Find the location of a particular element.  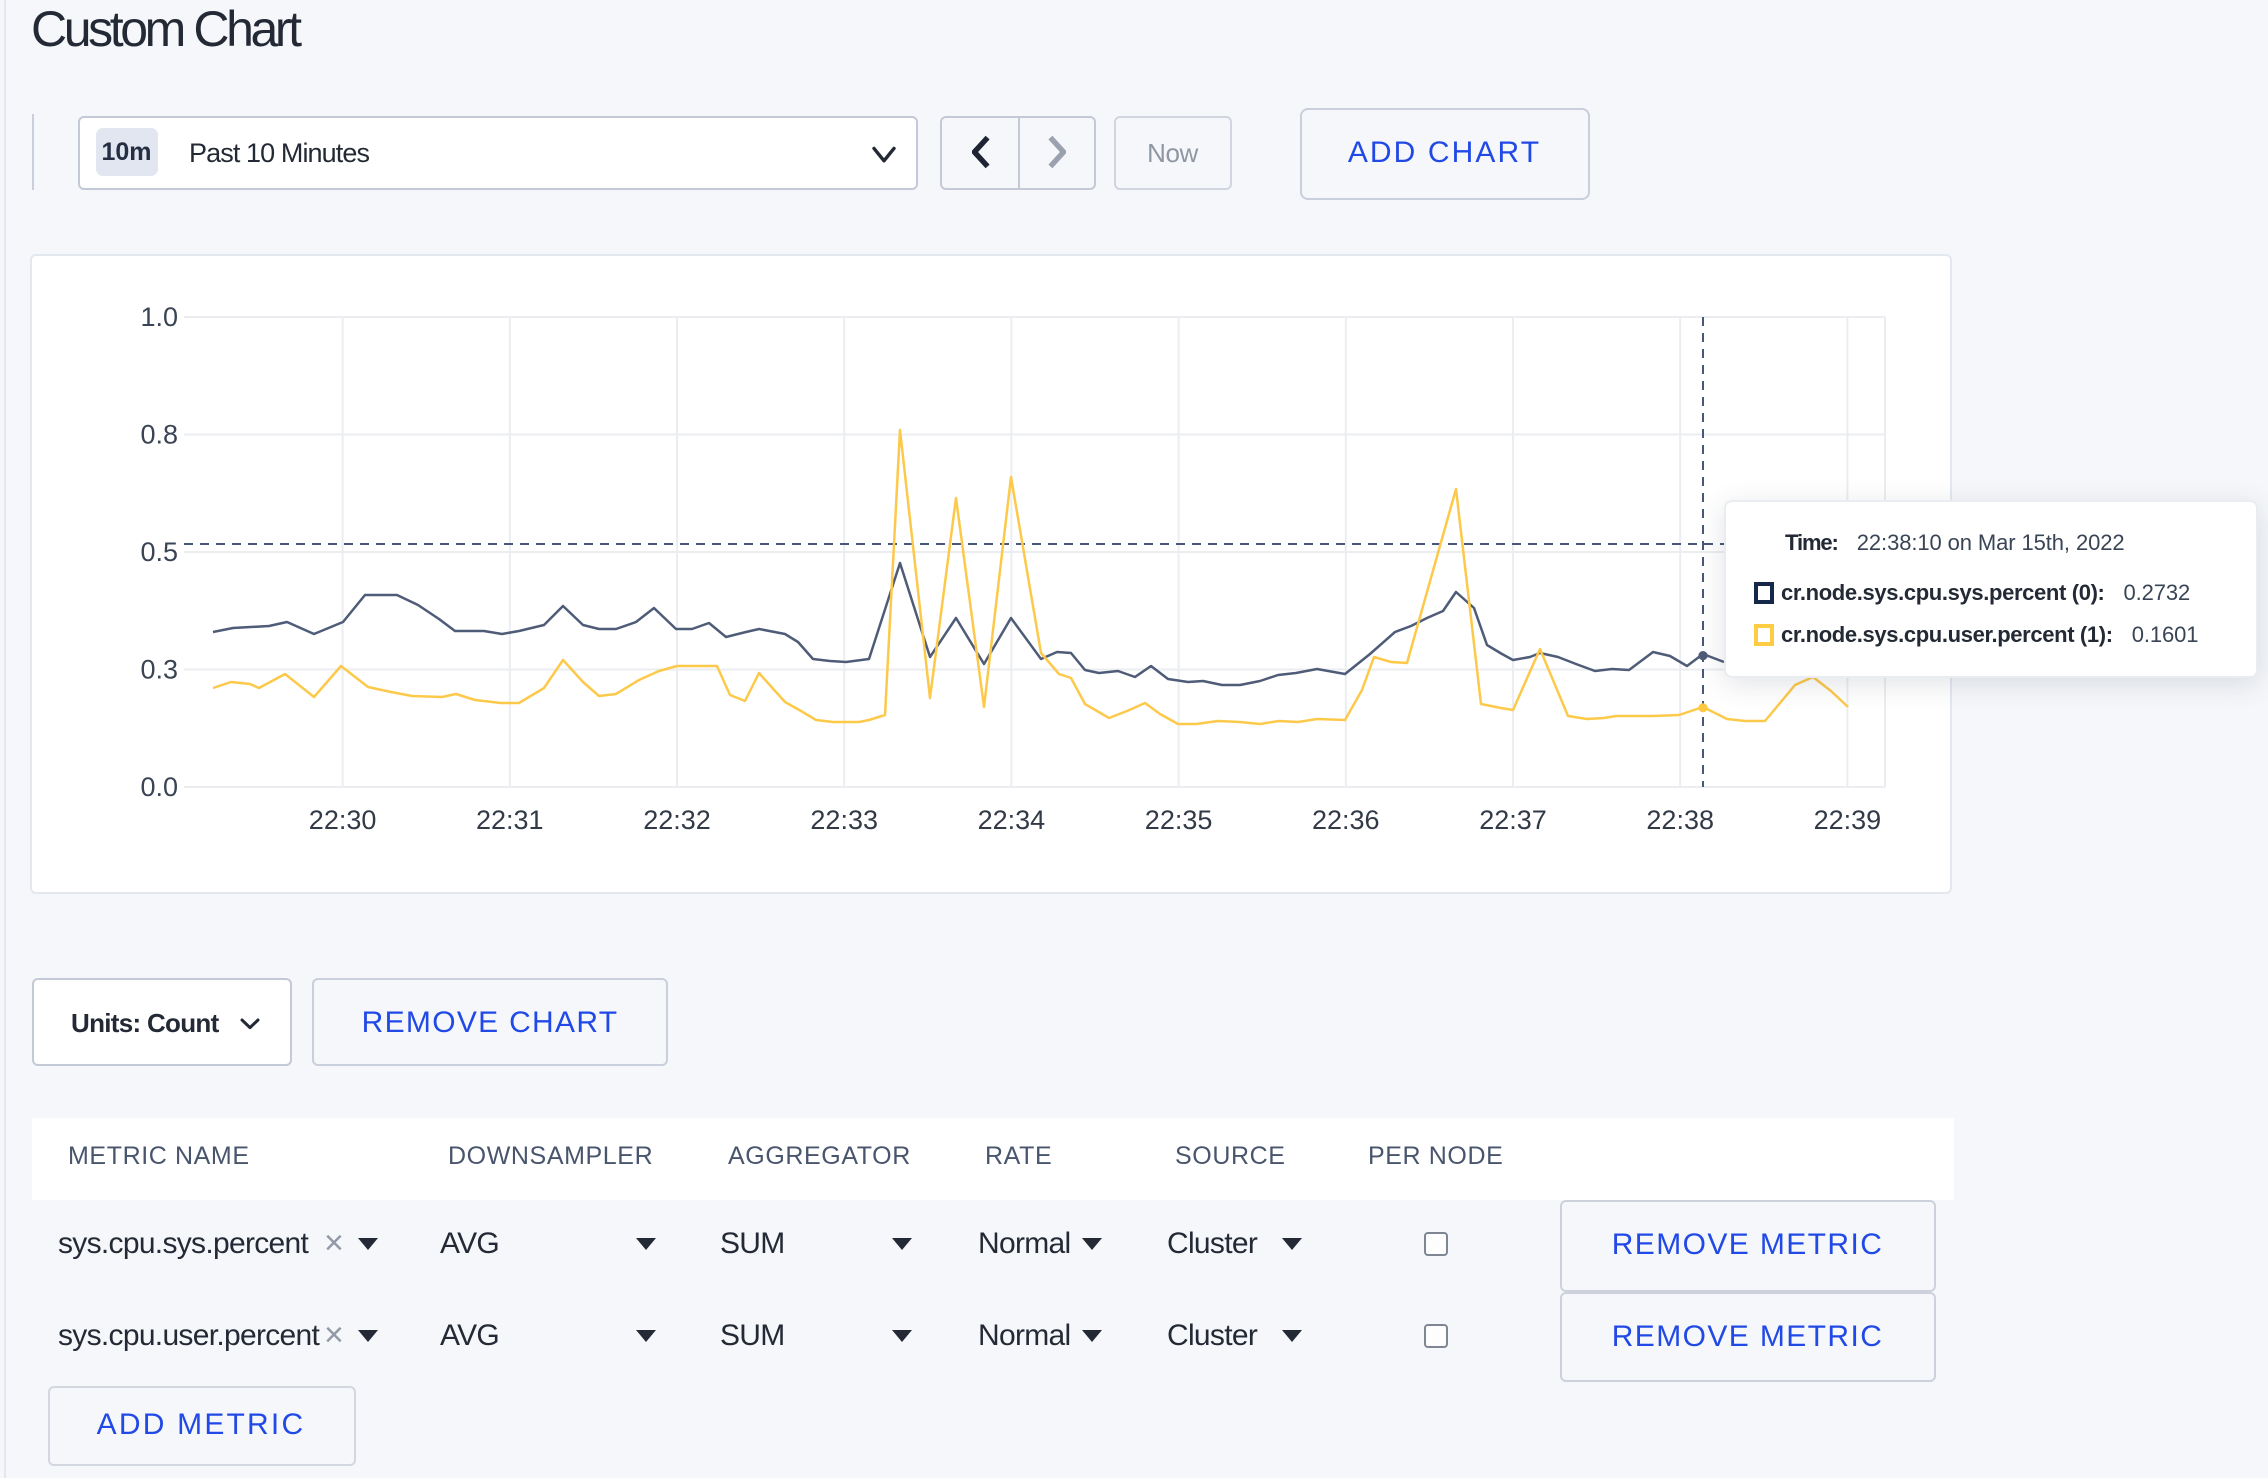

svg-text: 0.8 is located at coordinates (158, 434).